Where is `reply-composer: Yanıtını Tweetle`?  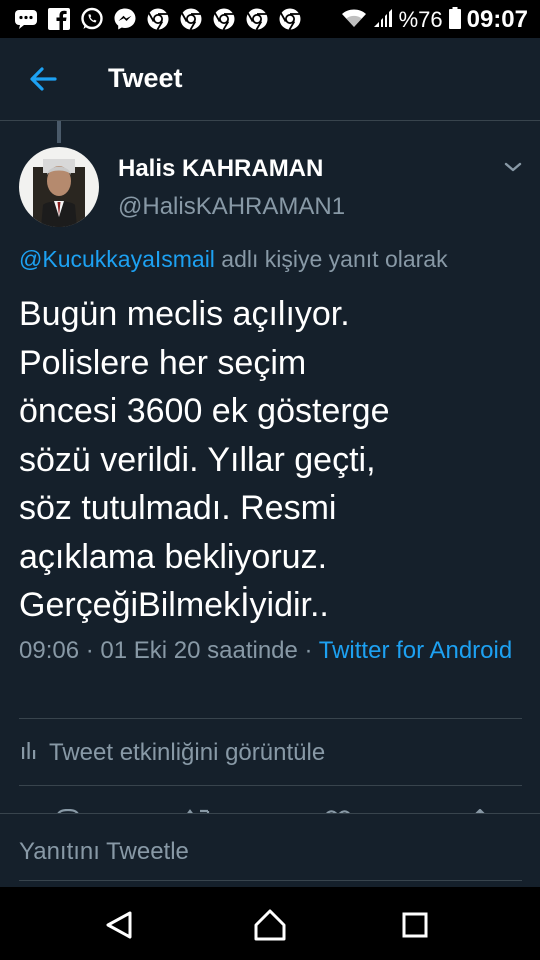
reply-composer: Yanıtını Tweetle is located at coordinates (270, 850).